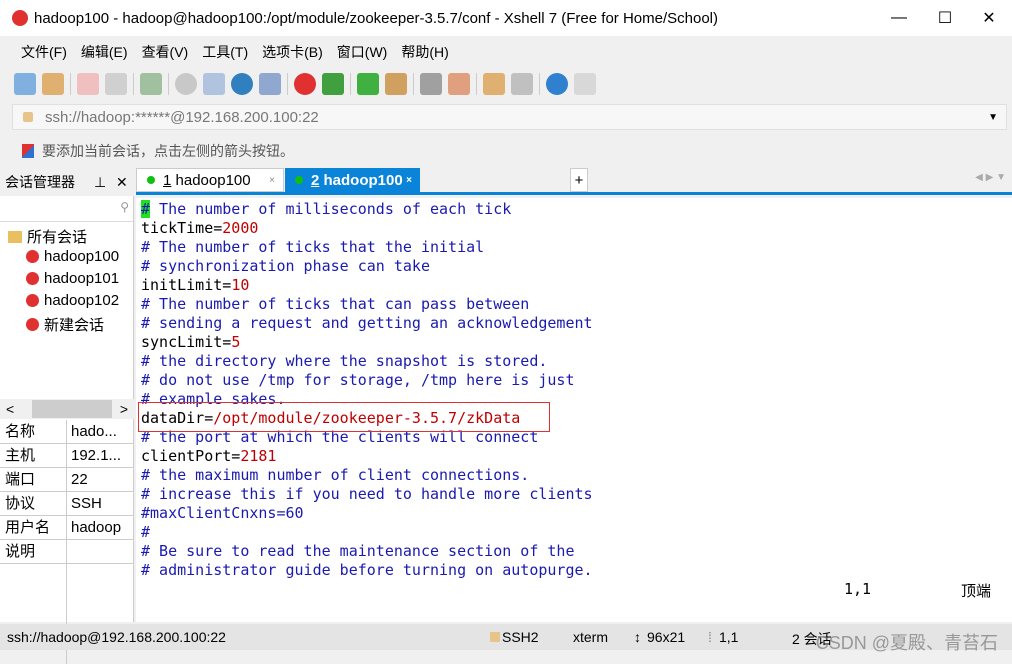 The height and width of the screenshot is (664, 1012). Describe the element at coordinates (65, 324) in the screenshot. I see `tree-item: 新建会话` at that location.